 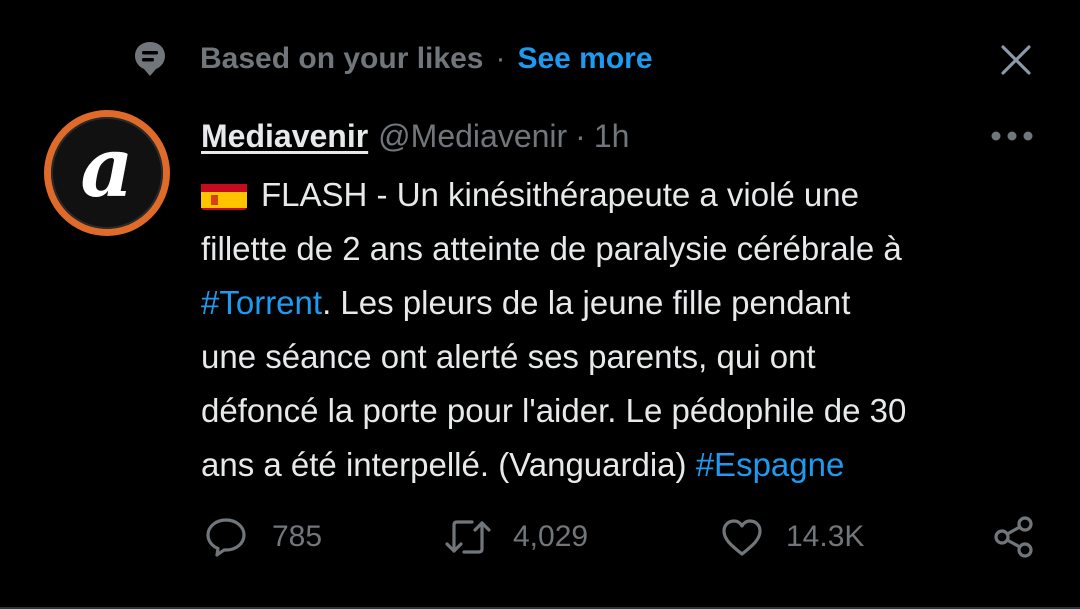 I want to click on avatar-logo: a, so click(x=107, y=173).